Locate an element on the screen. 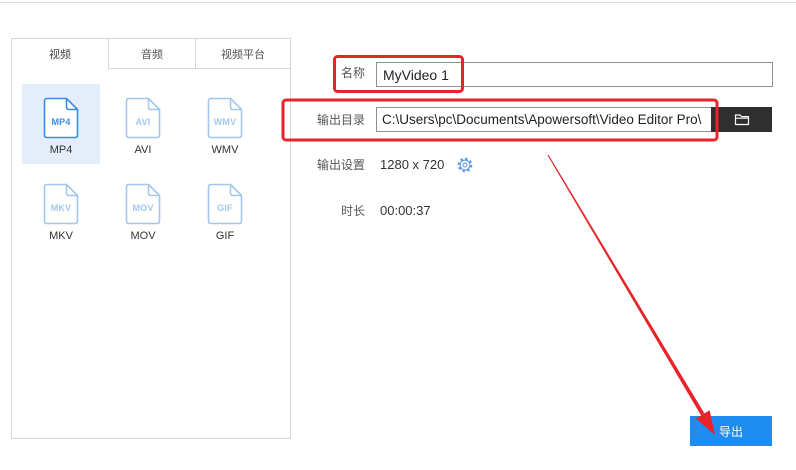  format-tile-avi: AVI AVI is located at coordinates (143, 124).